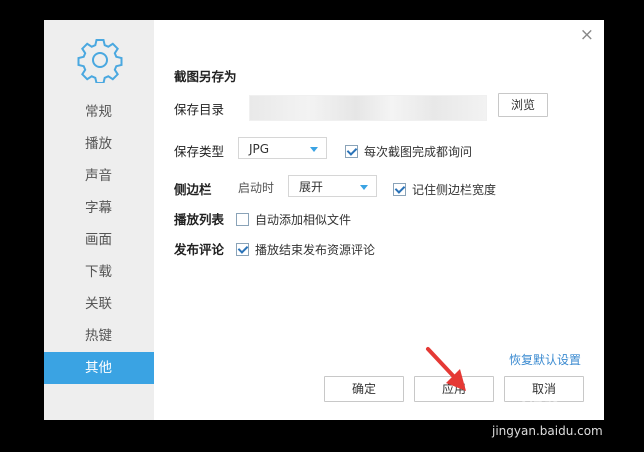 This screenshot has width=644, height=452. I want to click on browse-button: 浏览, so click(523, 105).